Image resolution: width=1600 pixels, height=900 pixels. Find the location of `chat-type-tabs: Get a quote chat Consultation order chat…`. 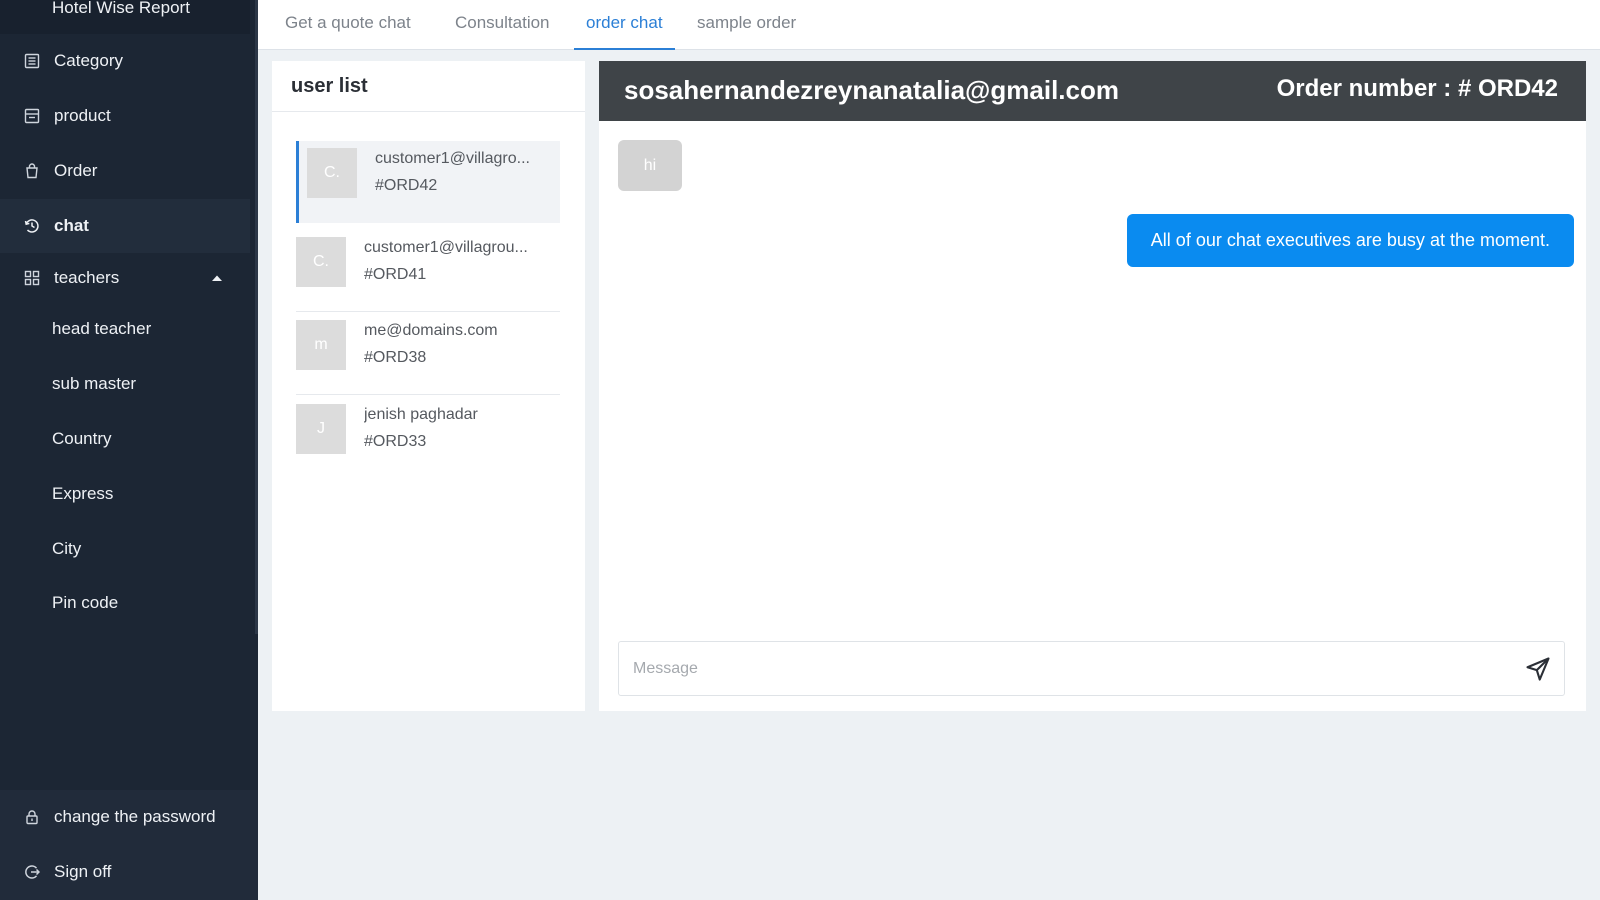

chat-type-tabs: Get a quote chat Consultation order chat… is located at coordinates (929, 25).